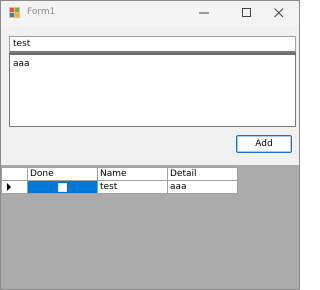 Image resolution: width=320 pixels, height=290 pixels. Describe the element at coordinates (246, 12) in the screenshot. I see `maximize-icon` at that location.